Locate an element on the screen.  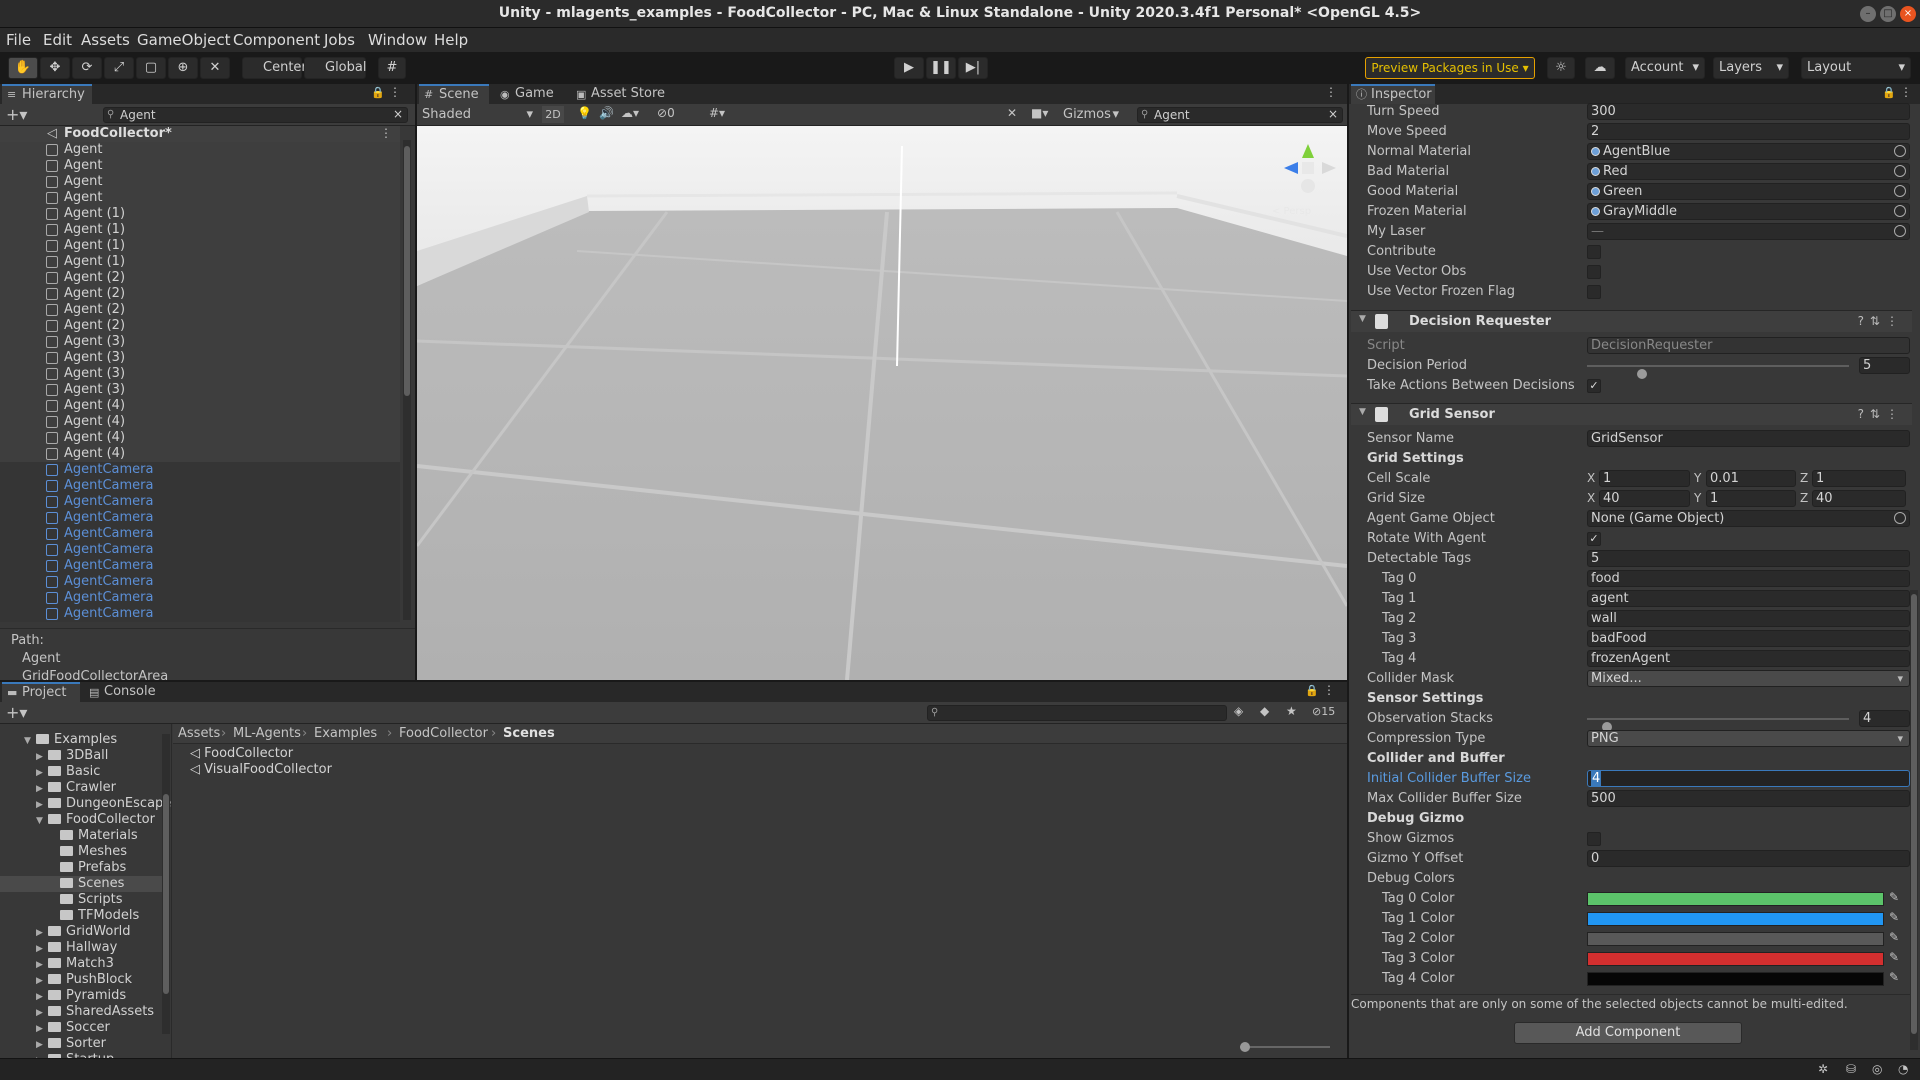
cell-scale-y-input: 0.01 is located at coordinates (1751, 478).